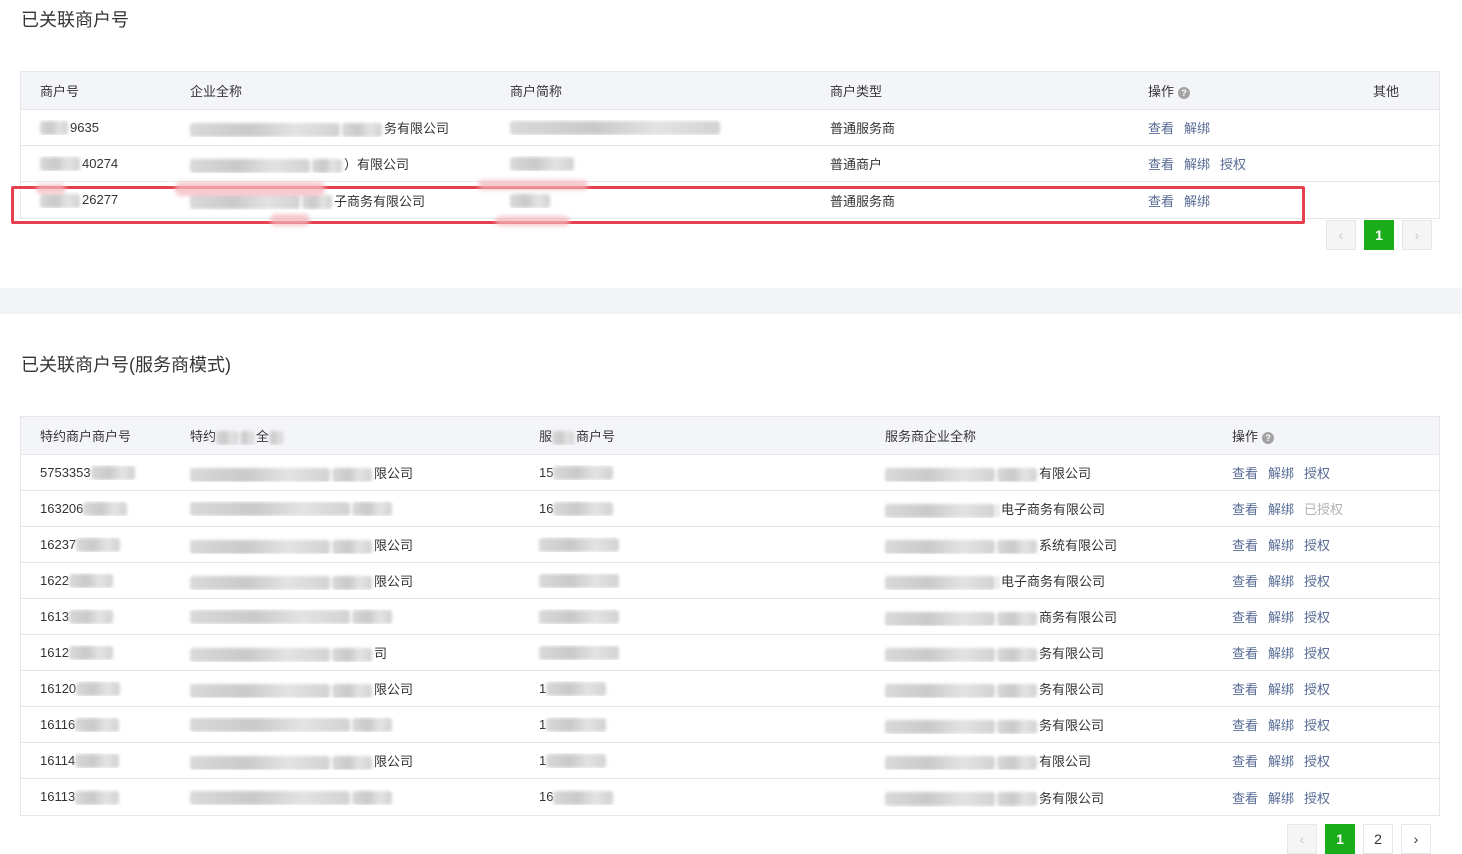  Describe the element at coordinates (84, 127) in the screenshot. I see `merchant-id-text: 9635` at that location.